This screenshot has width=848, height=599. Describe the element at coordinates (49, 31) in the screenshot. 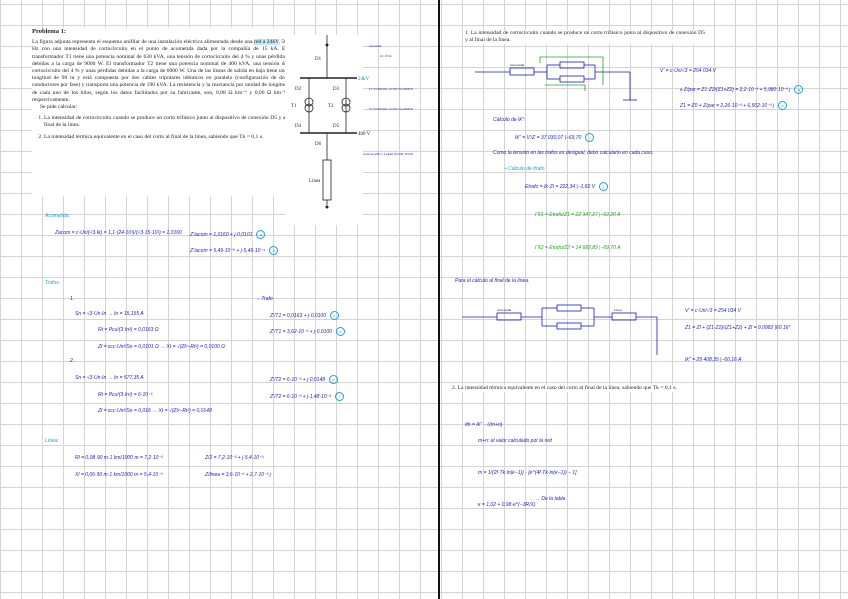

I see `problem-title: Problema 1:` at that location.